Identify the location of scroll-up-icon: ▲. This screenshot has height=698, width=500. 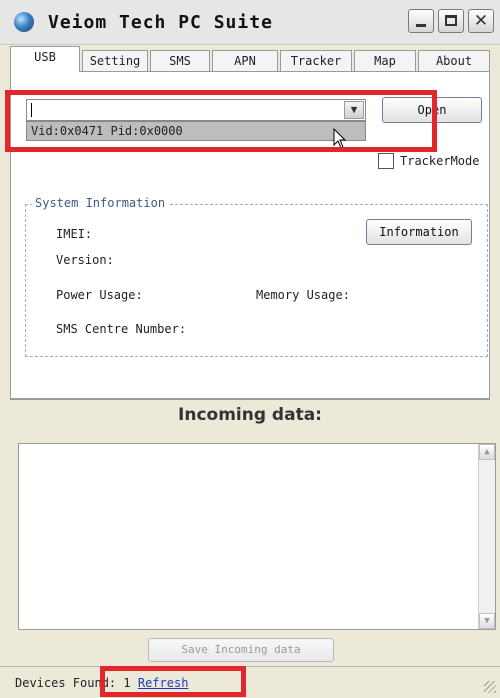
(487, 452).